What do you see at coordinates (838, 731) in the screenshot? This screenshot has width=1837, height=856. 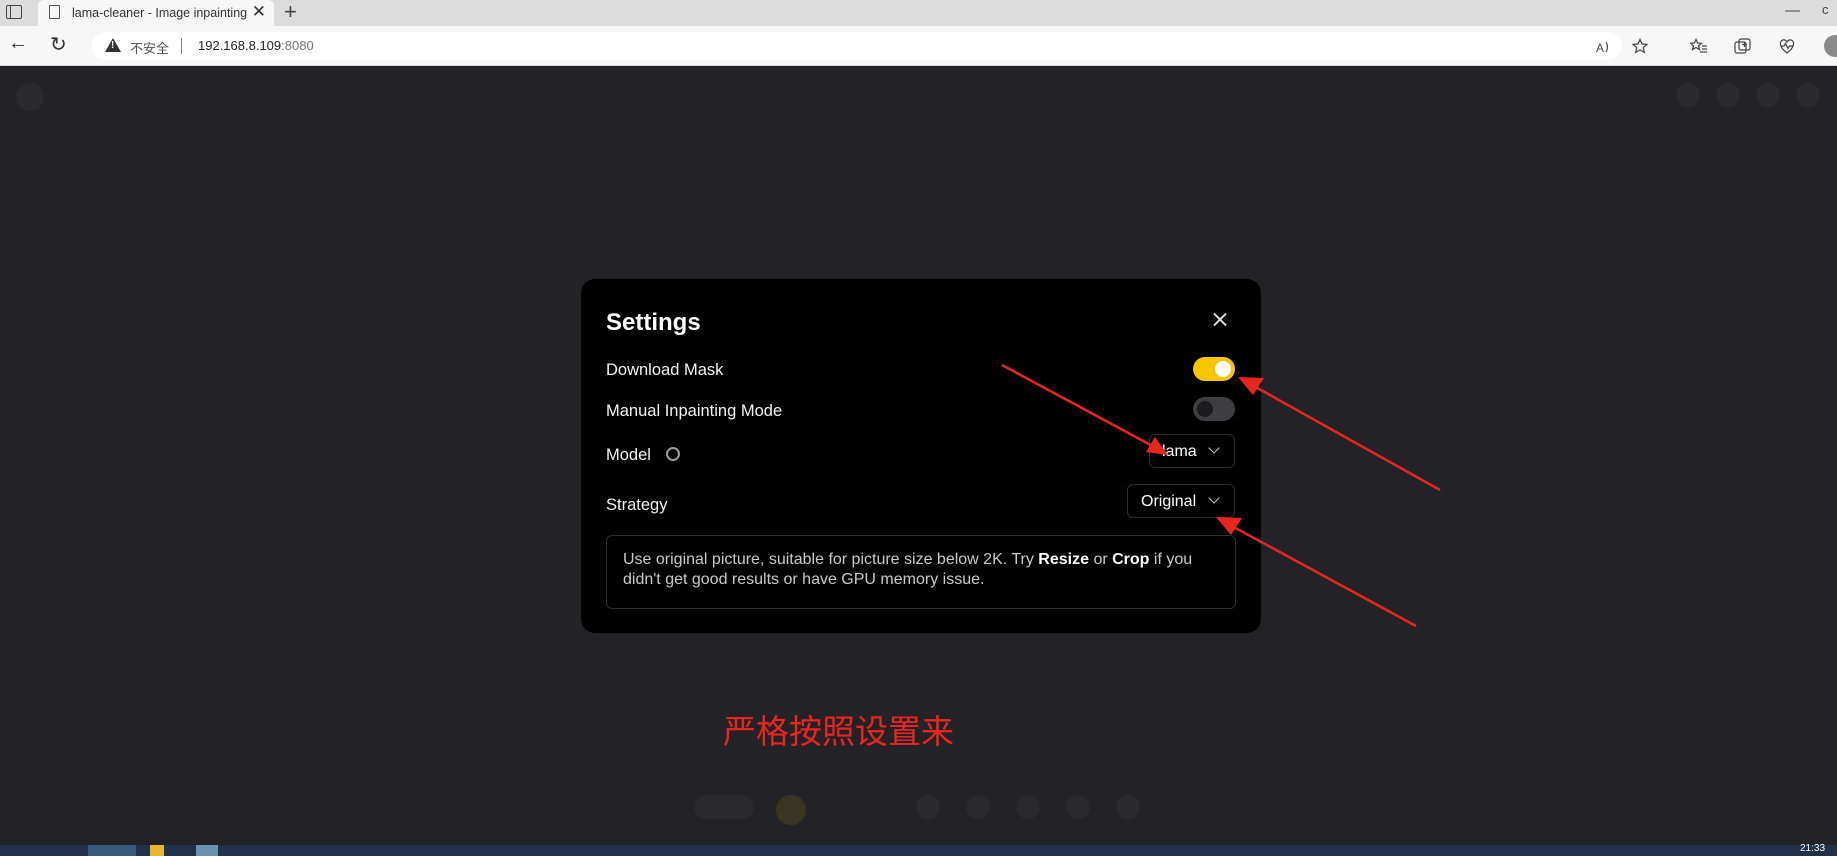 I see `annotation-note: 严格按照设置来` at bounding box center [838, 731].